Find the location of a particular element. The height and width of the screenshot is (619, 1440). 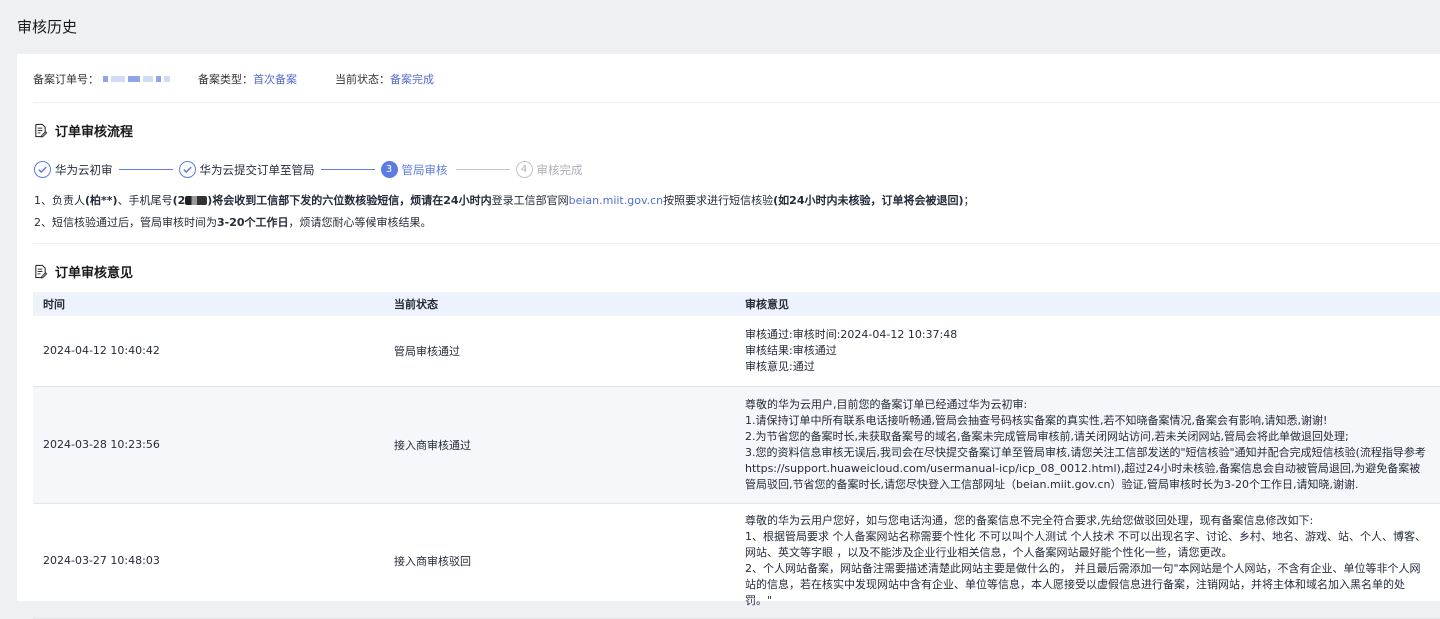

progress-steps: 华为云初审 华为云提交订单至管局 3 管局审核 4 审核完成 is located at coordinates (308, 169).